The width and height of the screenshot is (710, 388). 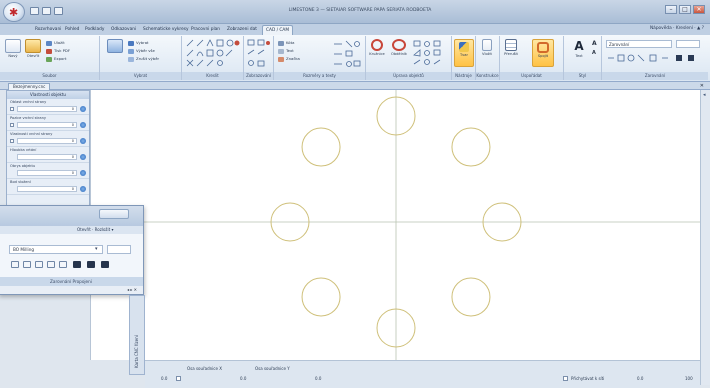 I want to click on document-tab: Bezejmenny.cnc, so click(x=29, y=86).